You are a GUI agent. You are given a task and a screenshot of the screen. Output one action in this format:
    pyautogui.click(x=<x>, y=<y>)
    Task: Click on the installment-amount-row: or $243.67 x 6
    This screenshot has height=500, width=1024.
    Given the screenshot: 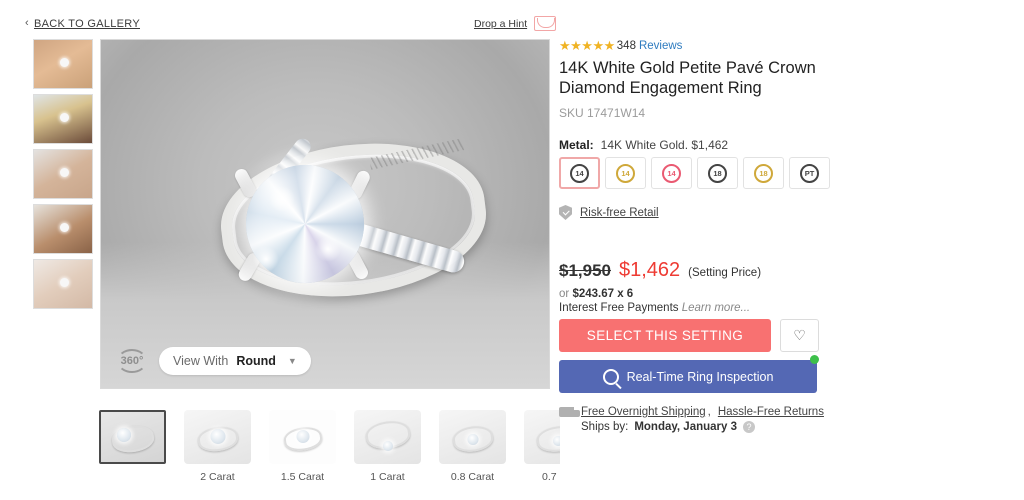 What is the action you would take?
    pyautogui.click(x=596, y=294)
    